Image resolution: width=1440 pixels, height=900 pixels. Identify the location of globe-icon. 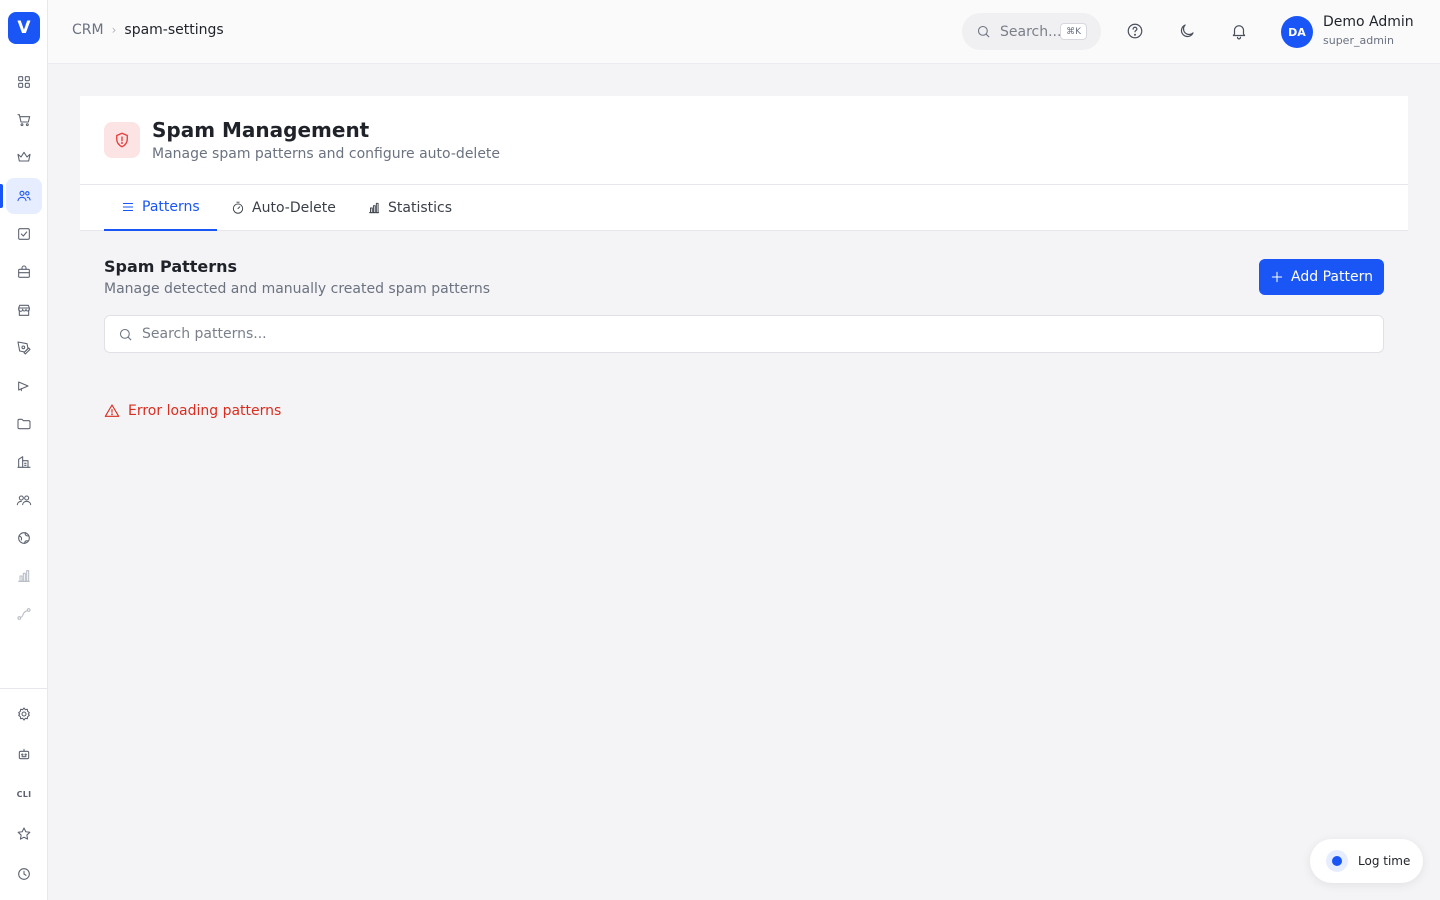
(24, 538).